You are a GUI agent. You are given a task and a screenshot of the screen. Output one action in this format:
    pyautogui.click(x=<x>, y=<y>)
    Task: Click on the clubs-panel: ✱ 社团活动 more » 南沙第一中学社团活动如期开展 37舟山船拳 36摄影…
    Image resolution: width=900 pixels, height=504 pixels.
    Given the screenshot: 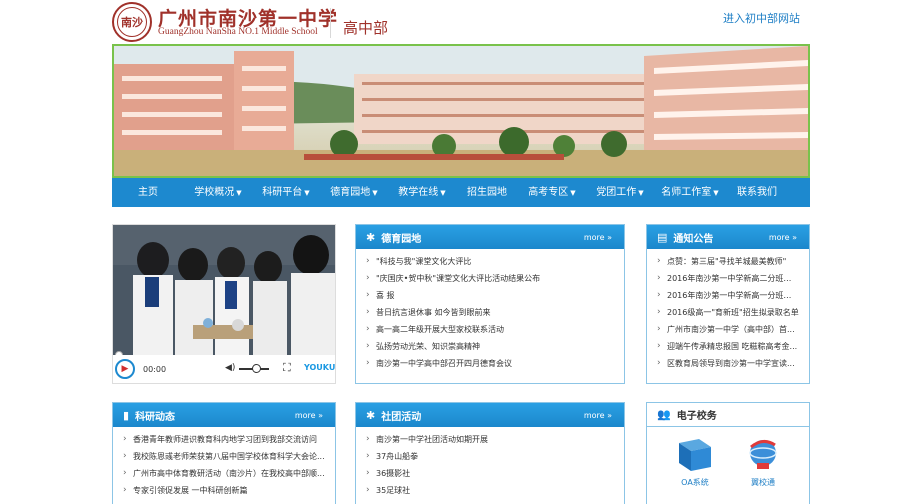 What is the action you would take?
    pyautogui.click(x=490, y=453)
    